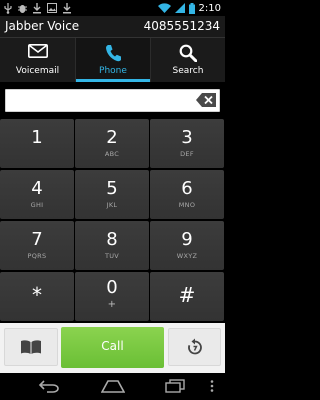  I want to click on key-letters: PQRS, so click(37, 256).